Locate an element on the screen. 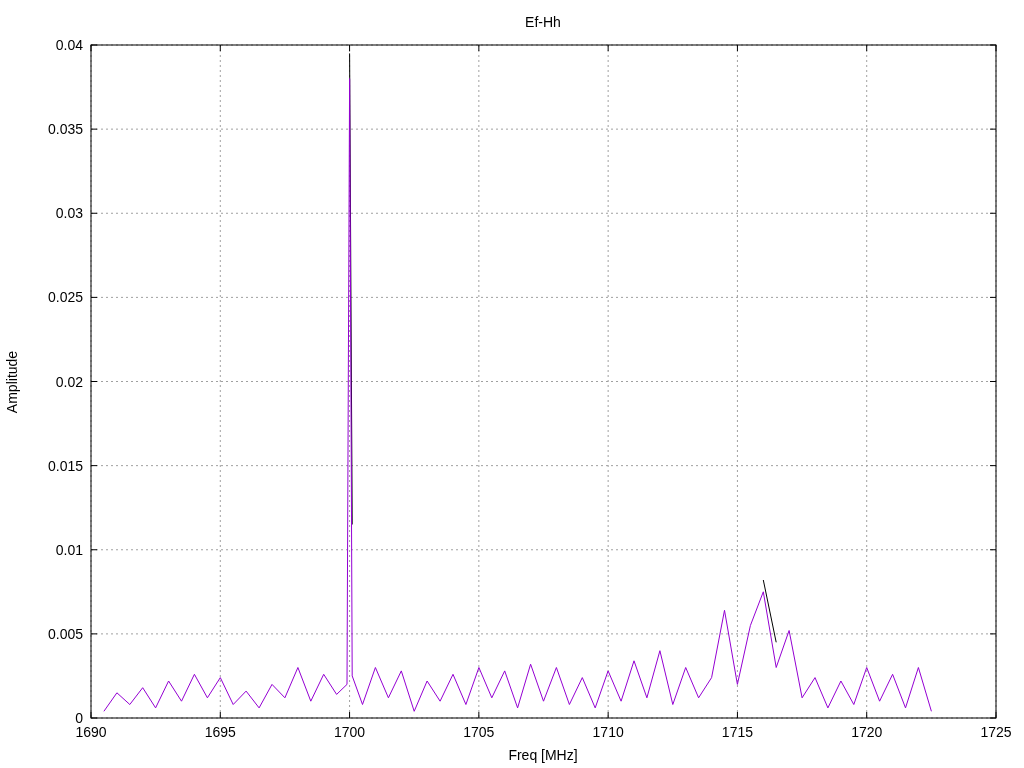  x-tick-label: 1695 is located at coordinates (220, 732).